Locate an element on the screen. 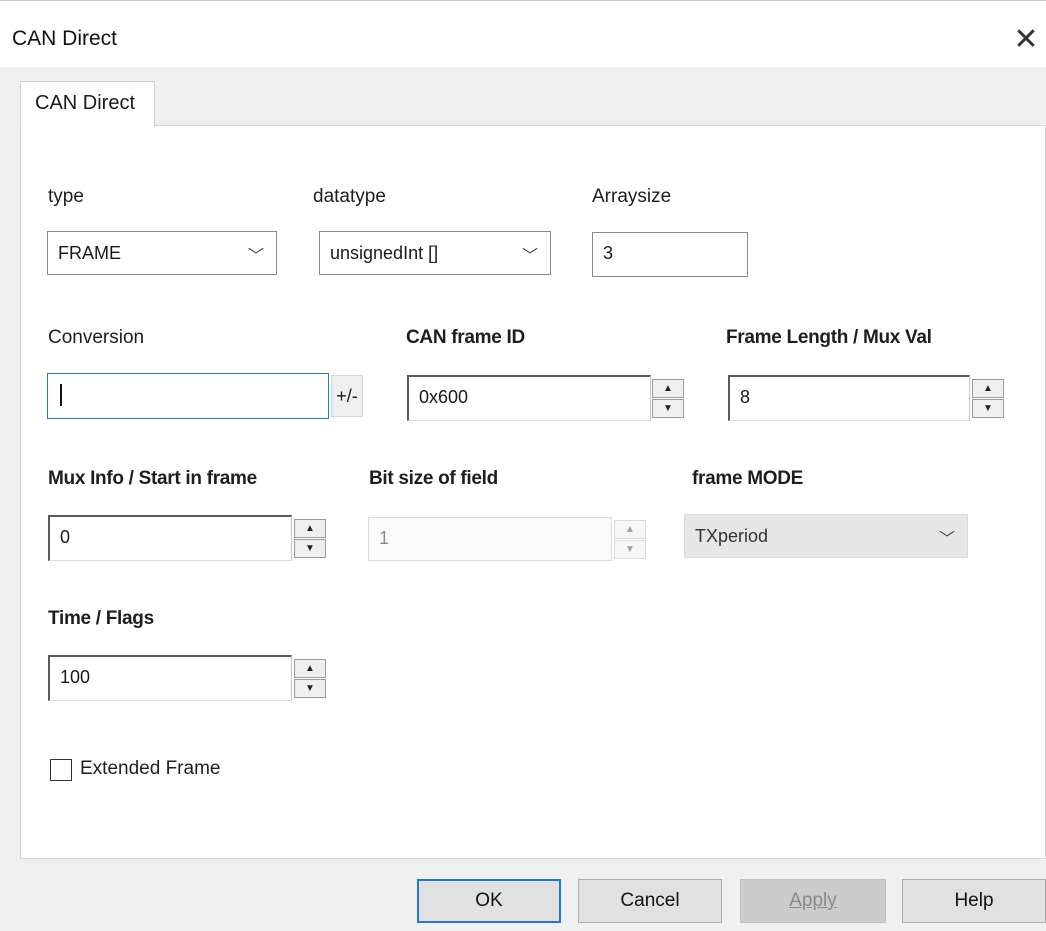 The height and width of the screenshot is (931, 1046). ok-button: OK is located at coordinates (489, 901).